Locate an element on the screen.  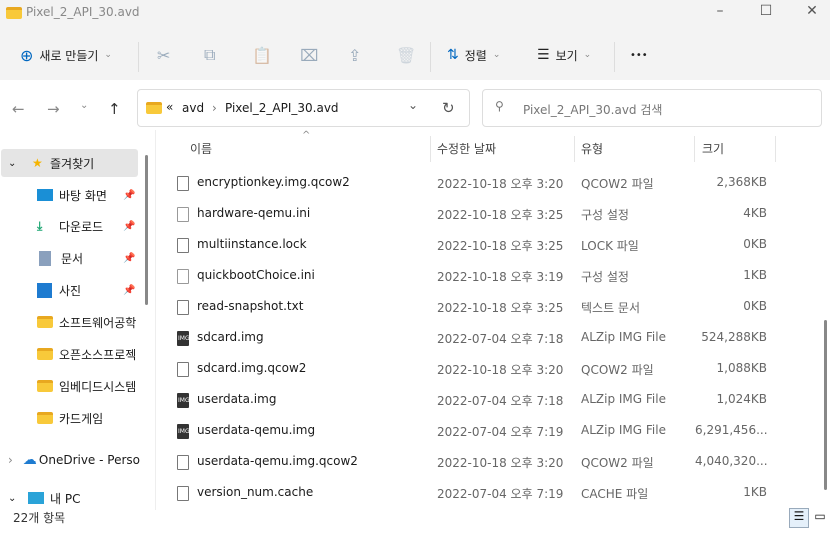
address-dropdown: ⌄ is located at coordinates (413, 105).